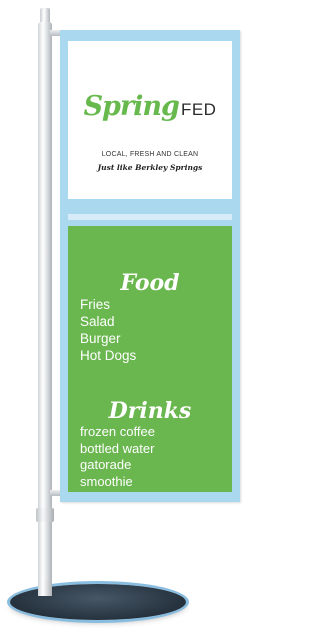  What do you see at coordinates (150, 217) in the screenshot?
I see `panel-divider` at bounding box center [150, 217].